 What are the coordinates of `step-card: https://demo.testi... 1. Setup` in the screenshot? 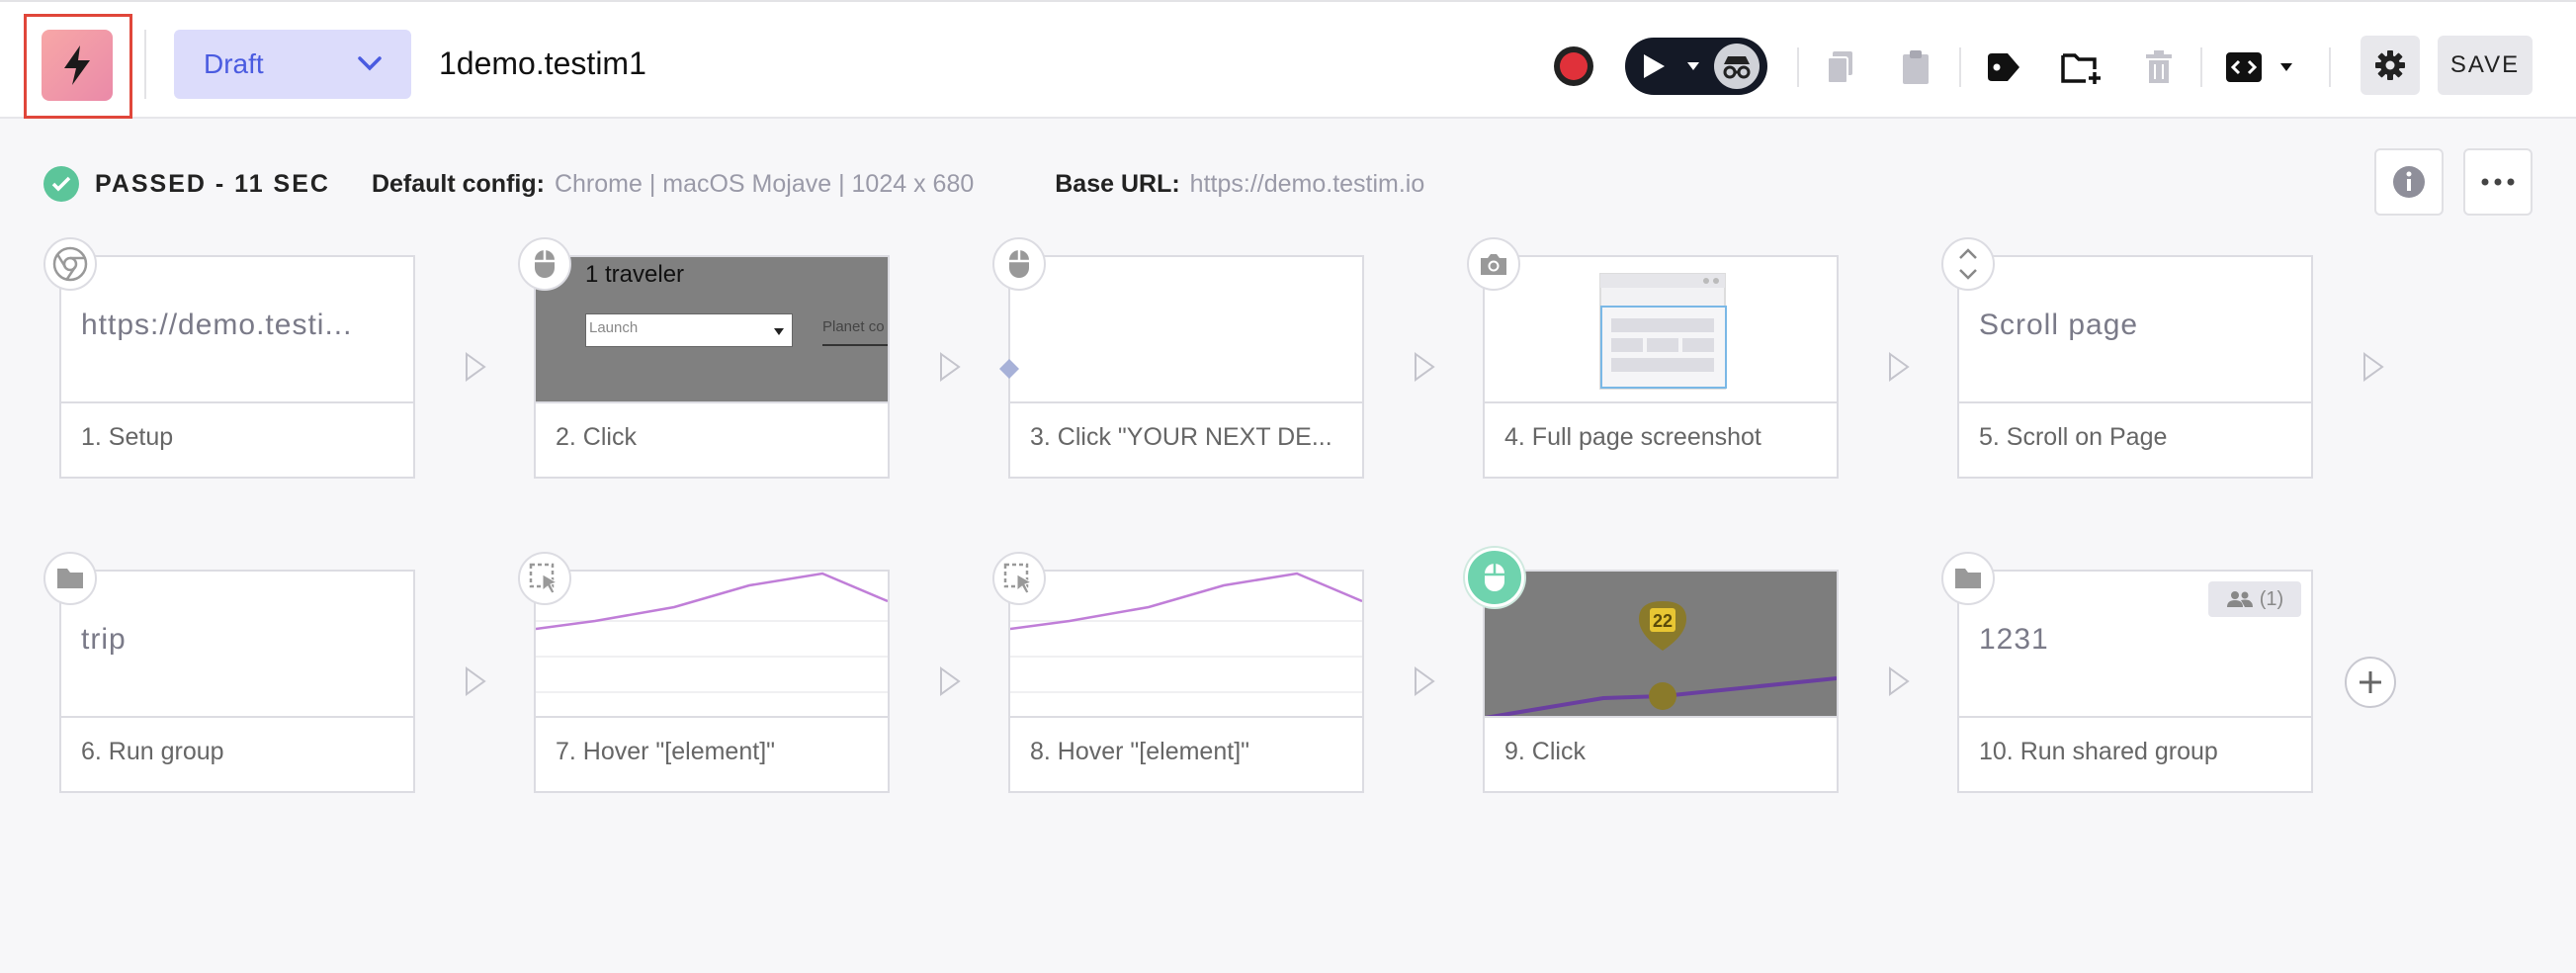 It's located at (237, 367).